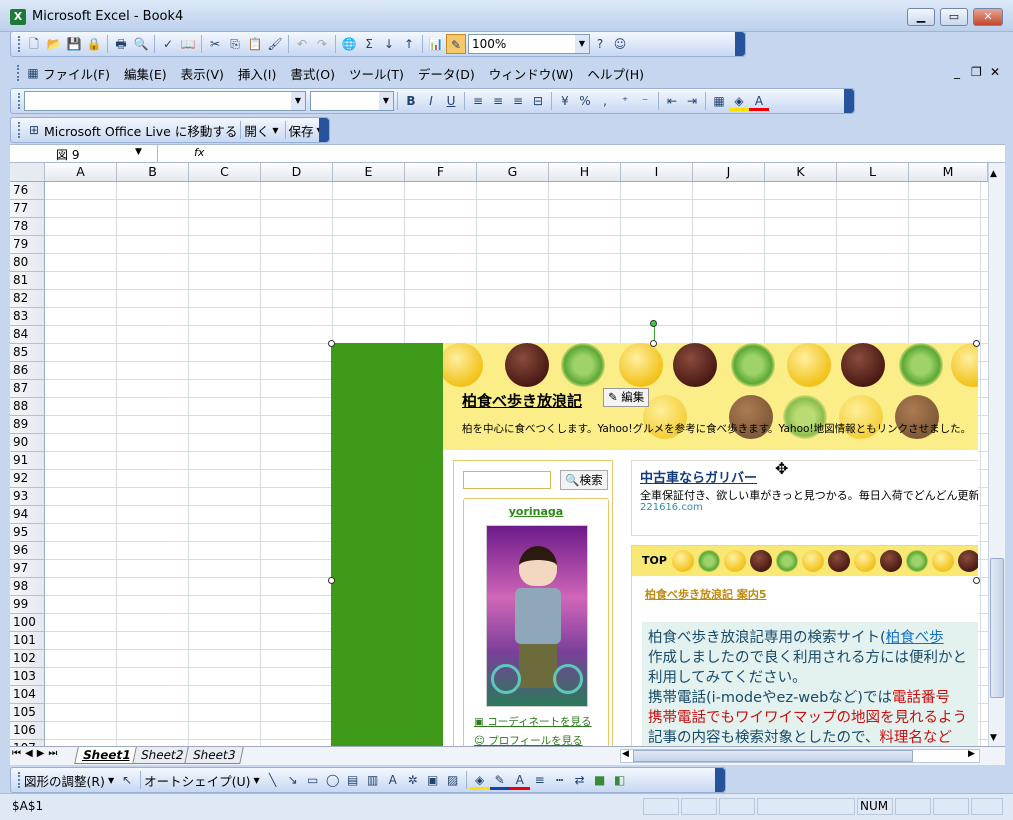  What do you see at coordinates (331, 580) in the screenshot?
I see `resize-handle-w` at bounding box center [331, 580].